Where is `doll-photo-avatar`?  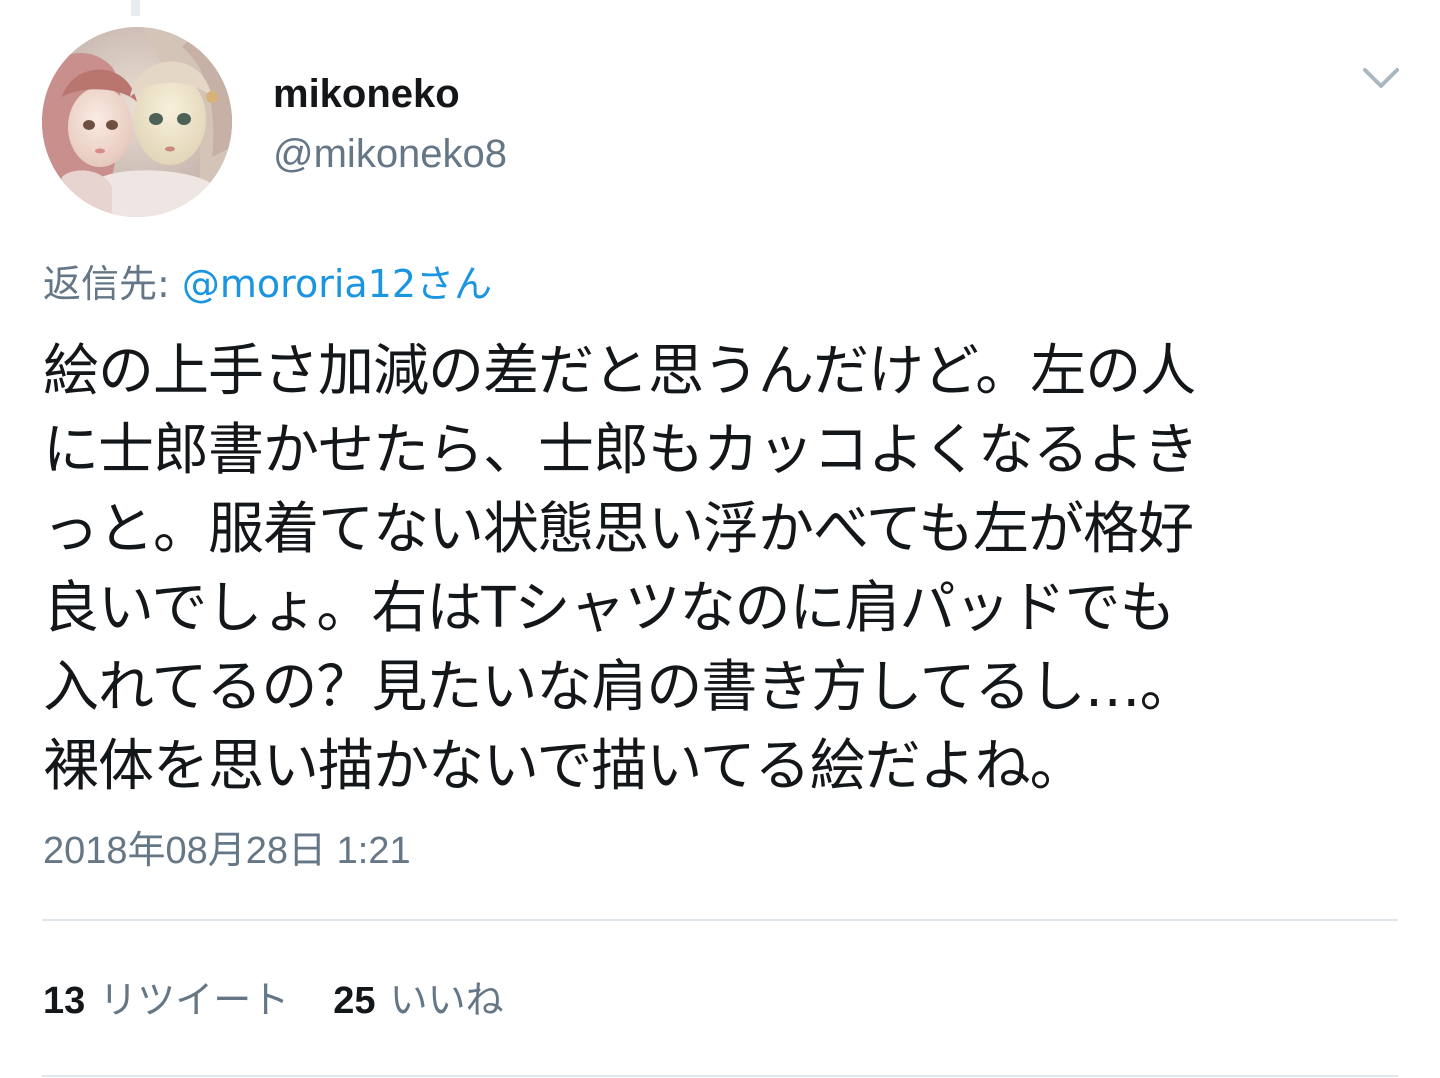 doll-photo-avatar is located at coordinates (137, 122).